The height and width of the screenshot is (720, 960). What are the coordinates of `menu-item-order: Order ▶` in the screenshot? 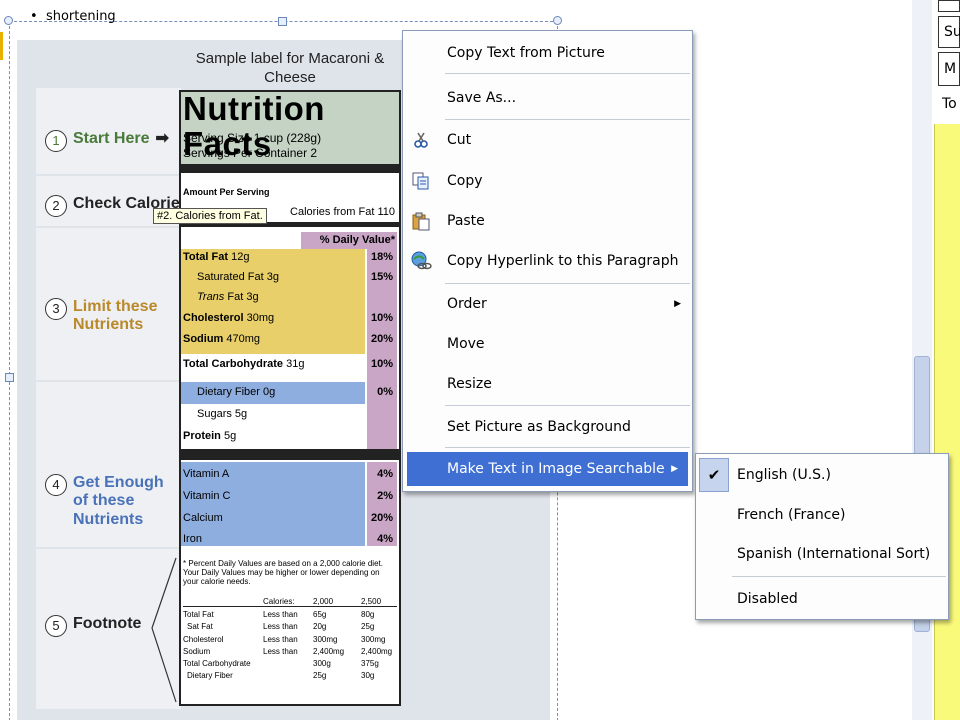 It's located at (547, 304).